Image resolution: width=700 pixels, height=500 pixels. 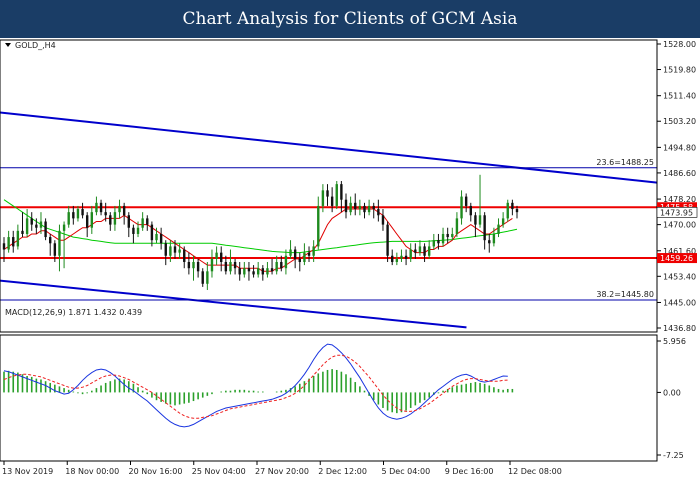 What do you see at coordinates (679, 173) in the screenshot?
I see `price-axis-label: 1486.60` at bounding box center [679, 173].